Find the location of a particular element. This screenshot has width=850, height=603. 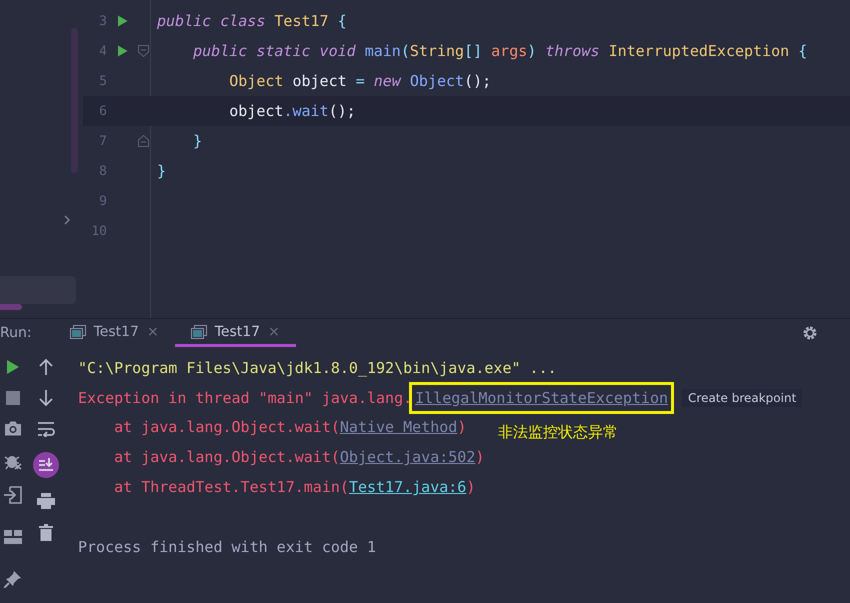

line-number: 7 is located at coordinates (102, 141).